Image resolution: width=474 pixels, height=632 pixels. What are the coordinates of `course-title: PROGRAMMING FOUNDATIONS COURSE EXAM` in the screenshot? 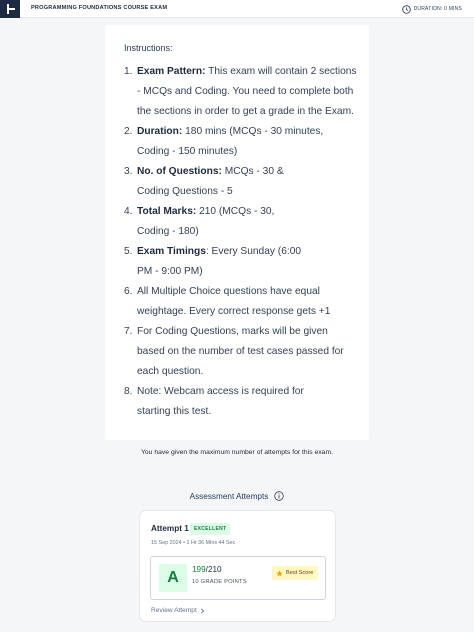 It's located at (99, 8).